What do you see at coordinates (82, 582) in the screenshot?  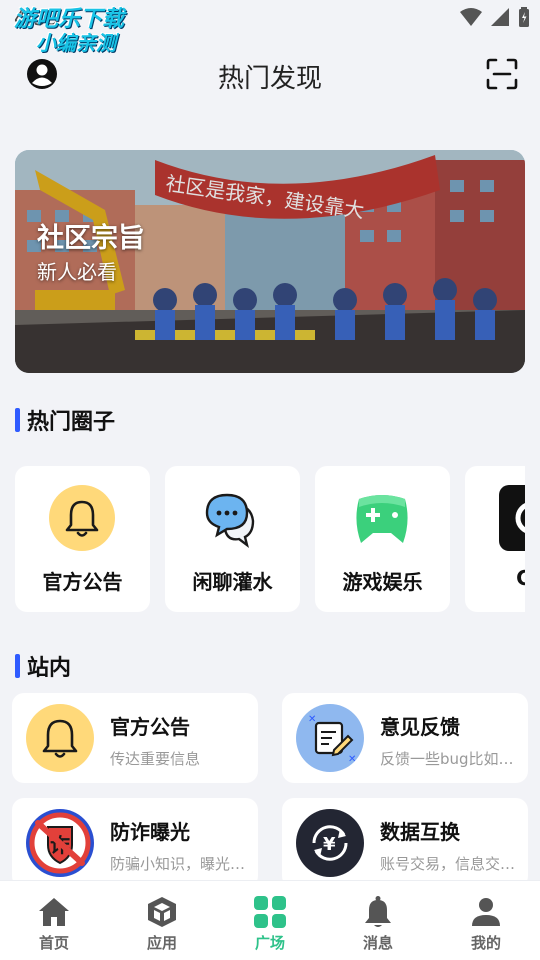 I see `circle-label: 官方公告` at bounding box center [82, 582].